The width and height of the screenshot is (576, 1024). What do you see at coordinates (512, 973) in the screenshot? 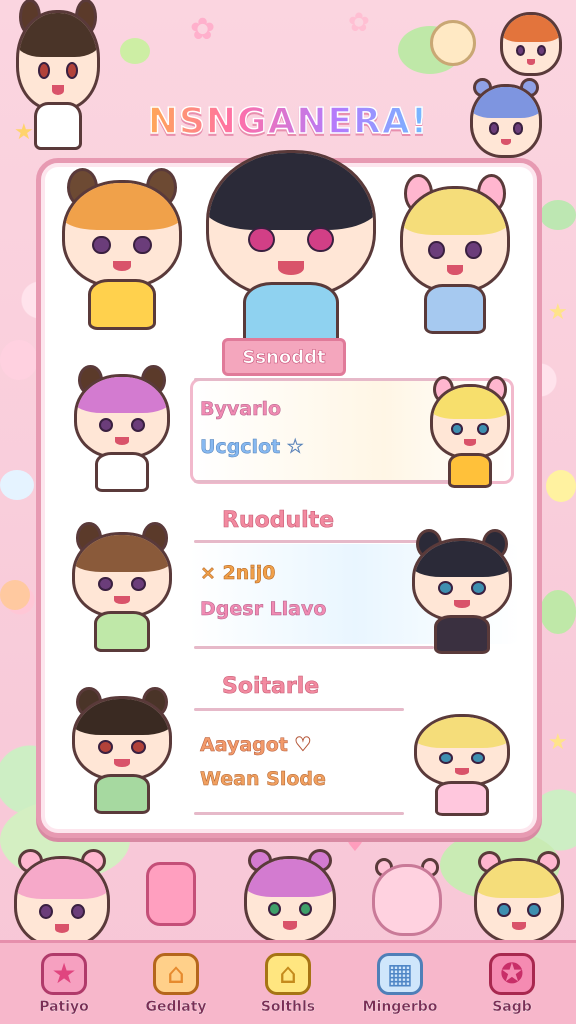
I see `star-badge-icon: ✪` at bounding box center [512, 973].